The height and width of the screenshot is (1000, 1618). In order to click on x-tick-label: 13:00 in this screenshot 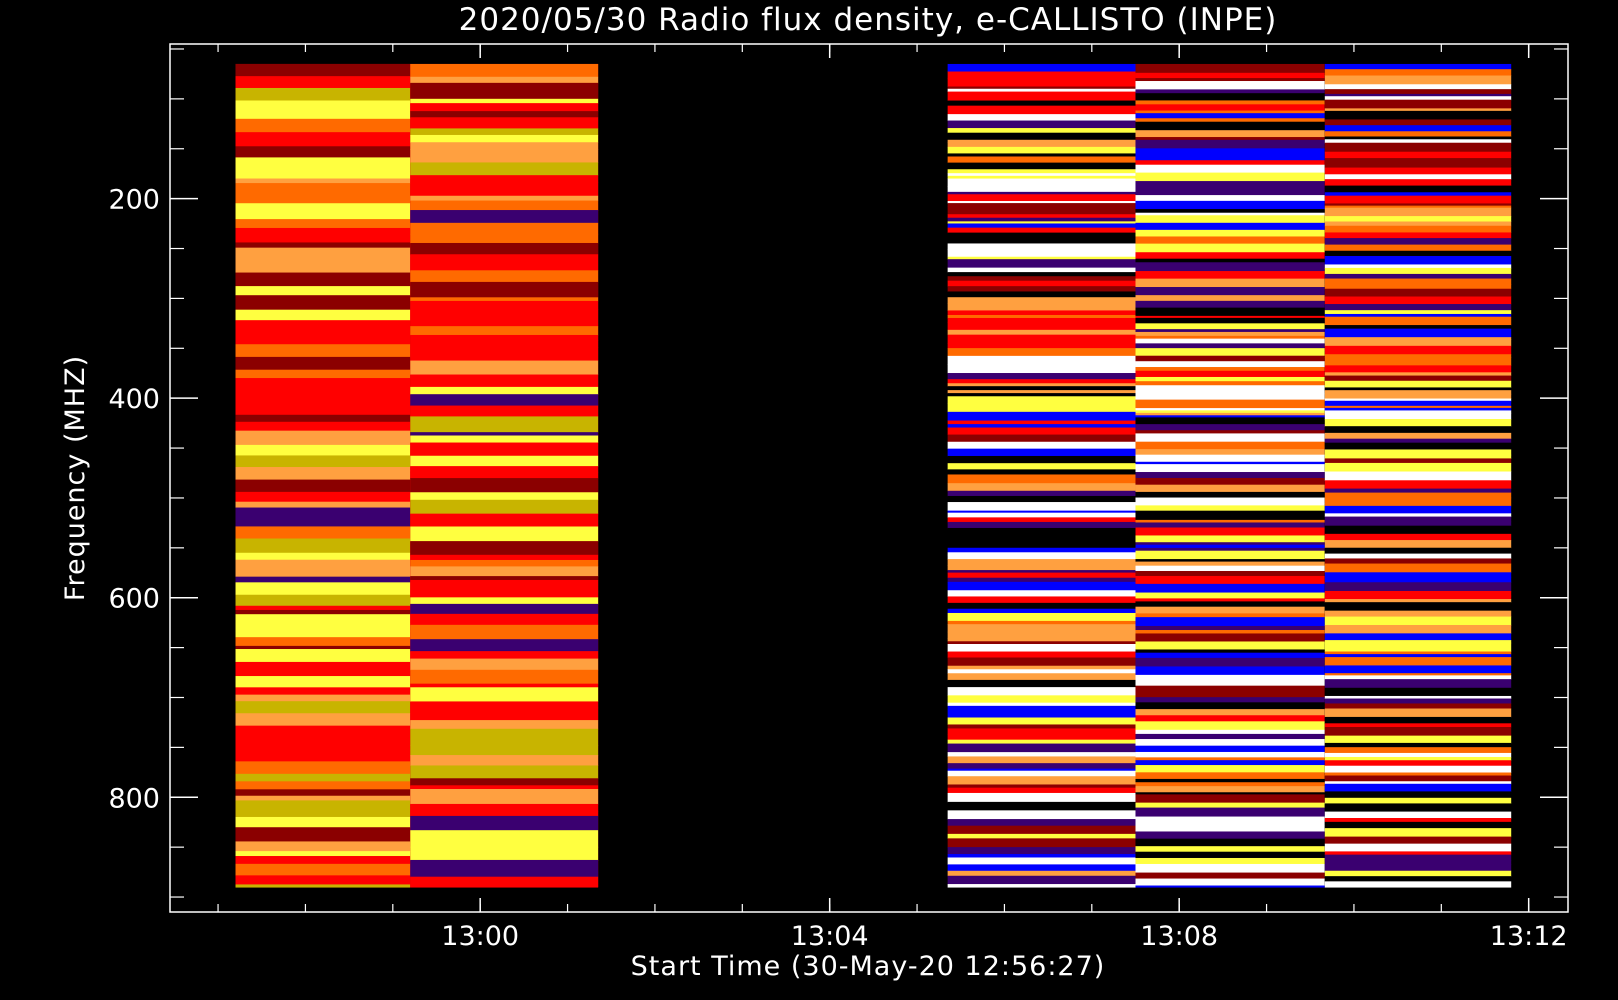, I will do `click(480, 936)`.